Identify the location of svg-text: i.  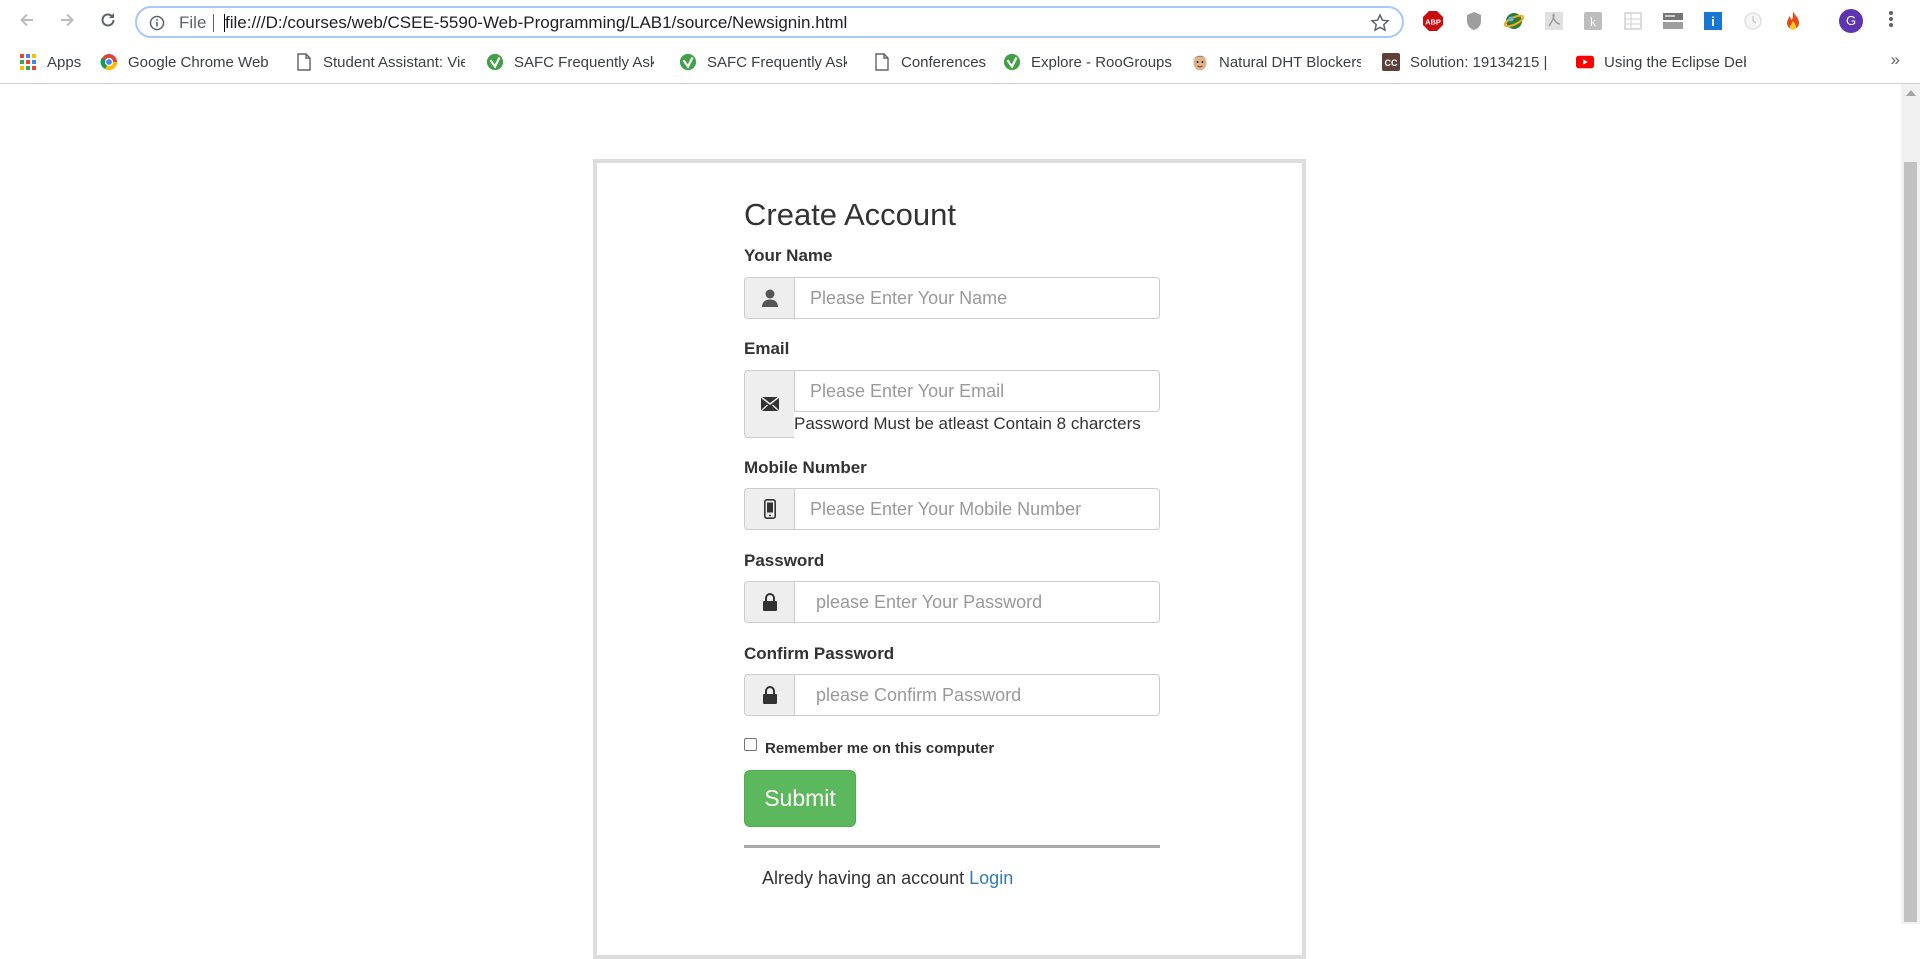
(1713, 21).